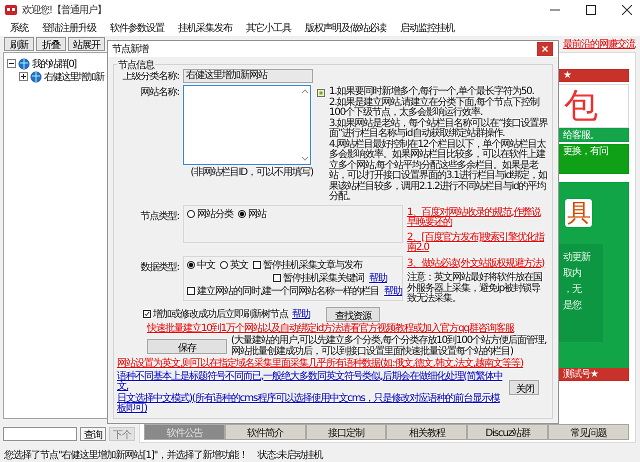 This screenshot has height=462, width=640. What do you see at coordinates (205, 28) in the screenshot?
I see `menu-item: 挂机采集发布` at bounding box center [205, 28].